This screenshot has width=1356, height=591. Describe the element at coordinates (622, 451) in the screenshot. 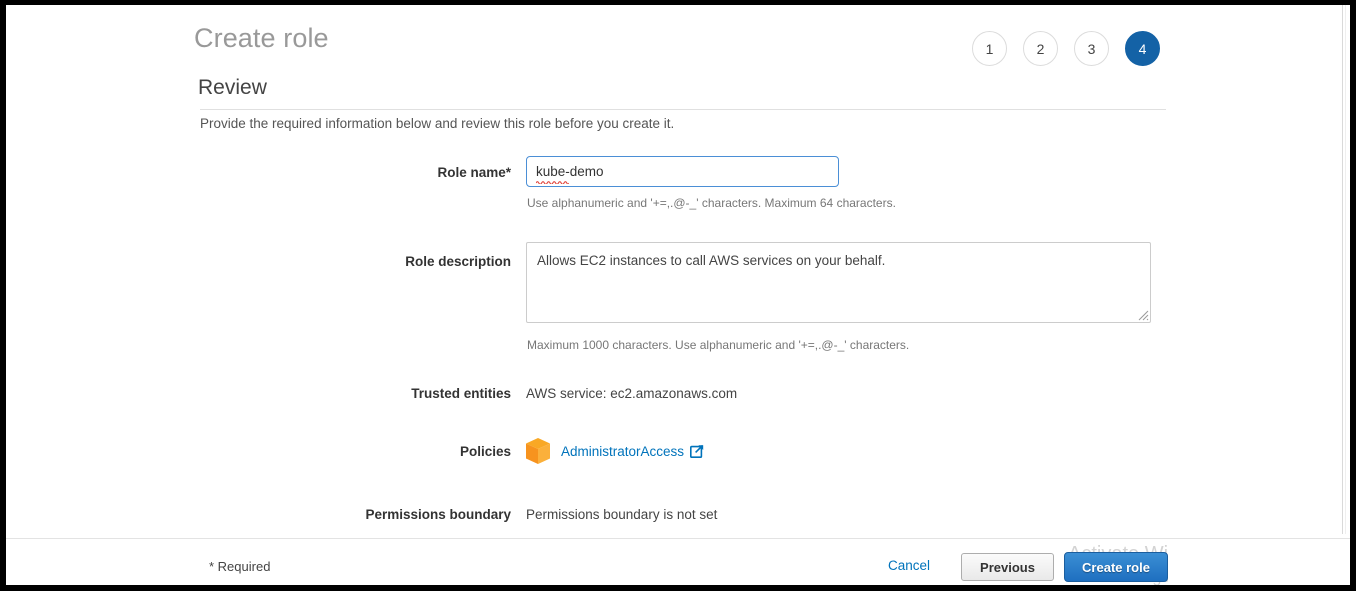

I see `policy-link-administratoraccess: AdministratorAccess` at that location.